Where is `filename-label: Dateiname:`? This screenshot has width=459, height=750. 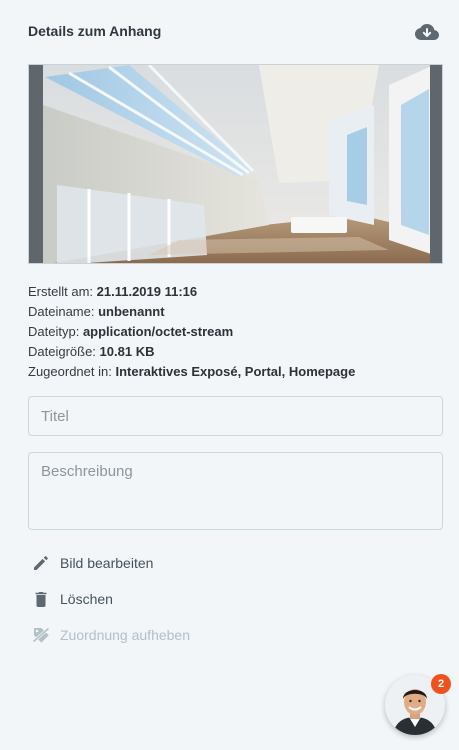
filename-label: Dateiname: is located at coordinates (61, 311).